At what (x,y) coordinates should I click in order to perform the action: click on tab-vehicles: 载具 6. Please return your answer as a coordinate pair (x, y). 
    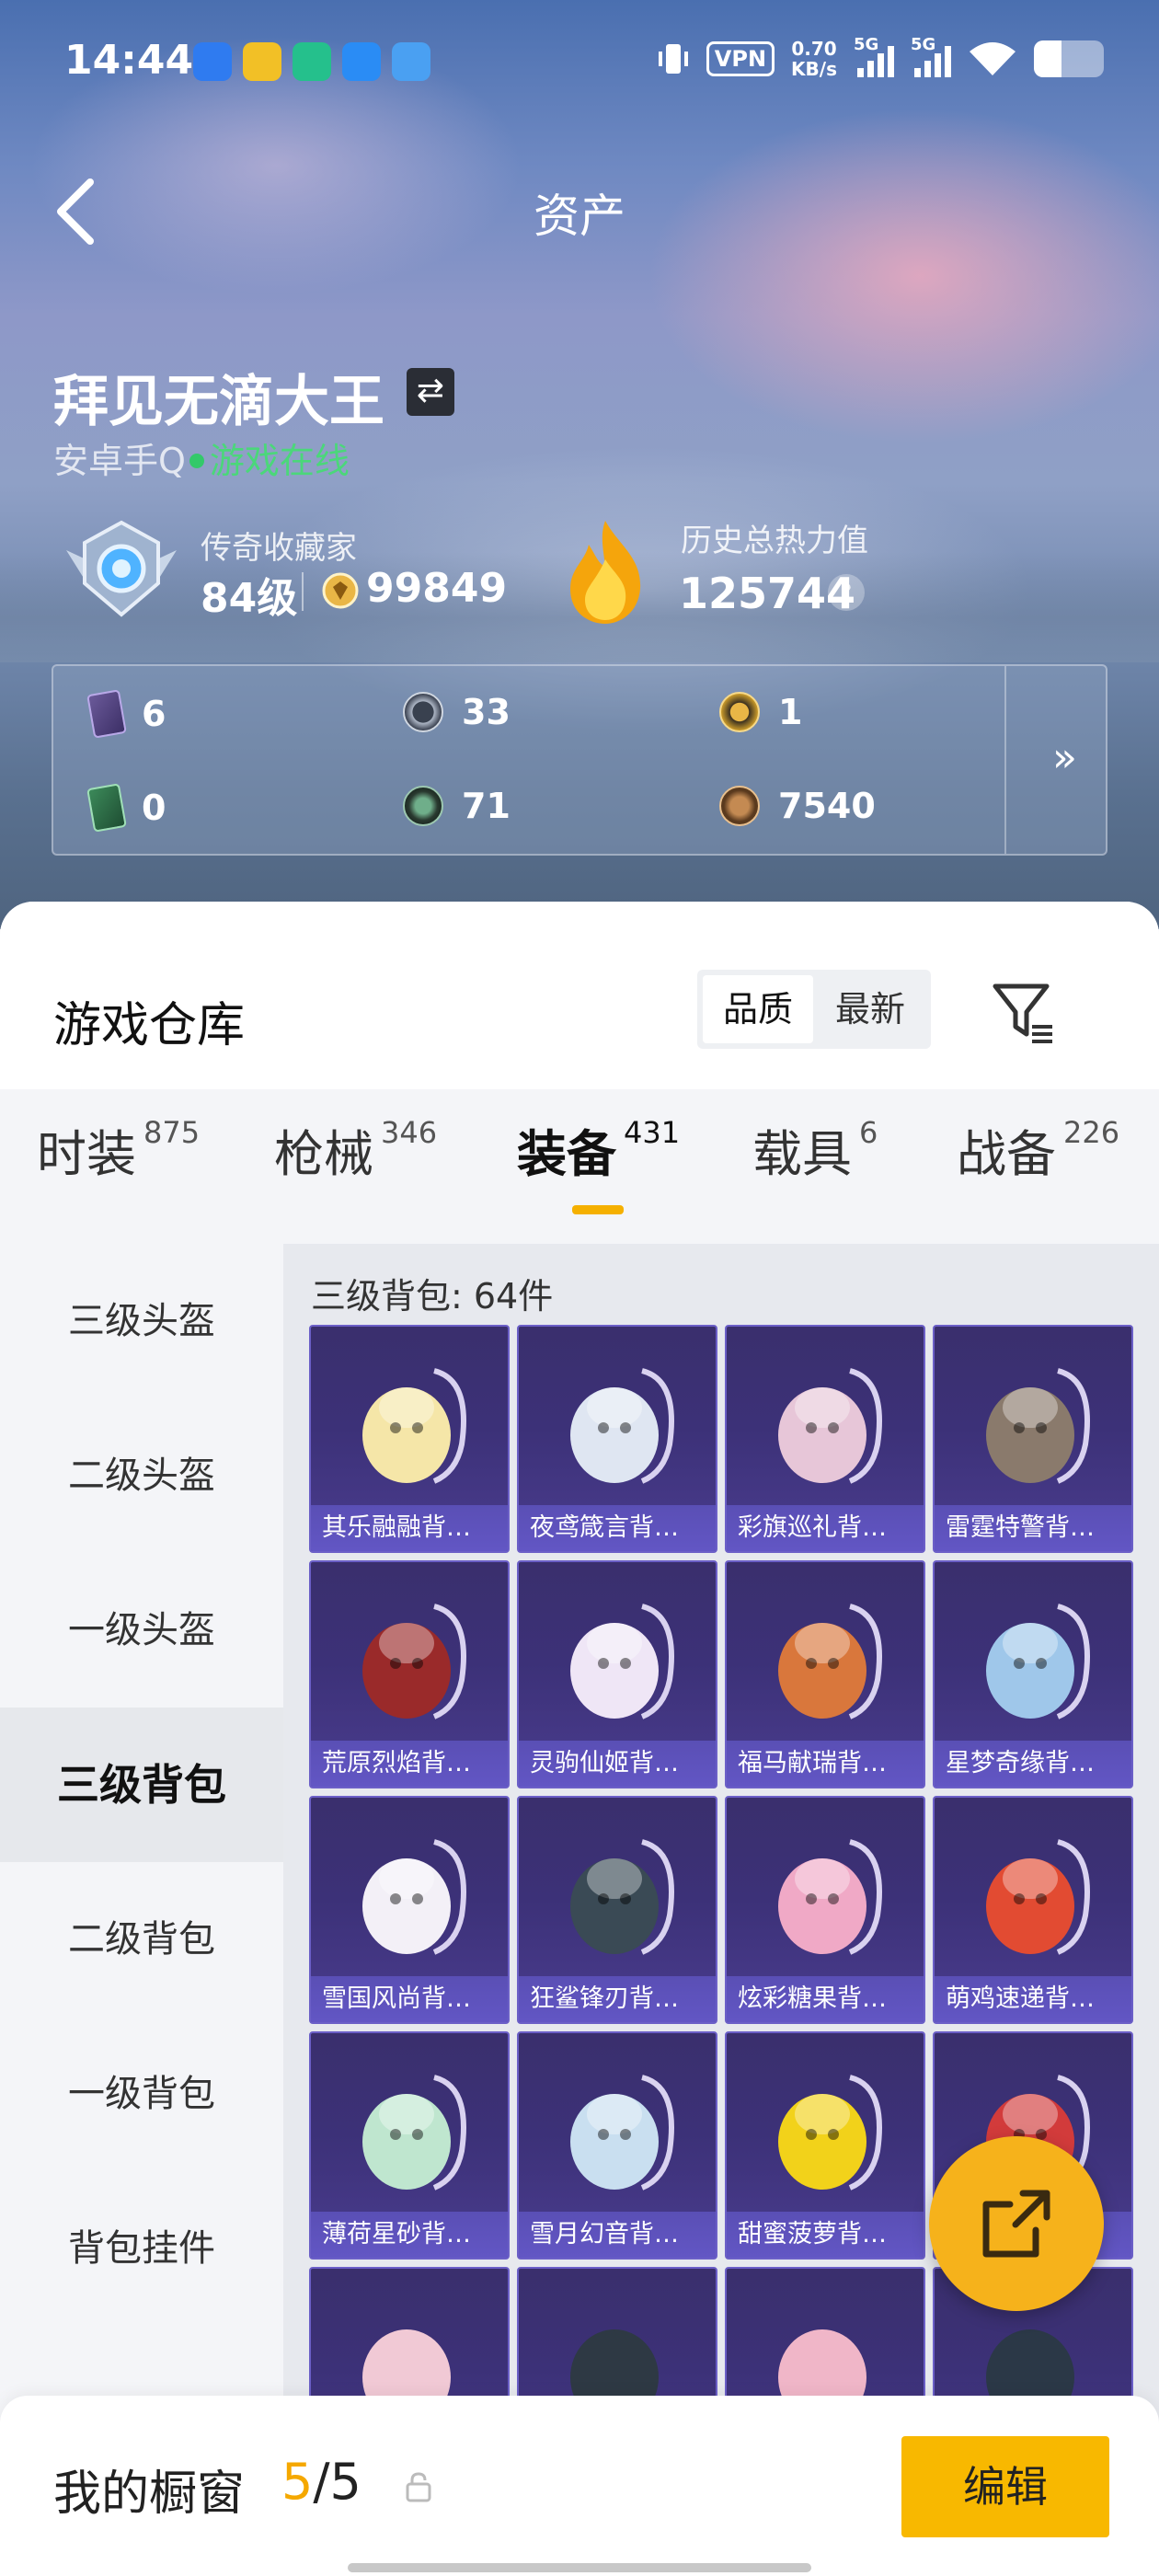
    Looking at the image, I should click on (815, 1149).